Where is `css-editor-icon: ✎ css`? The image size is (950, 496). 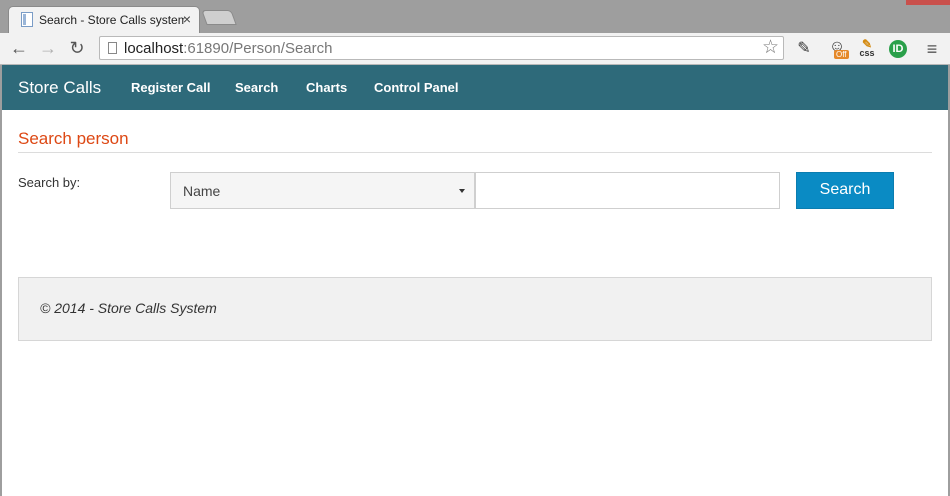
css-editor-icon: ✎ css is located at coordinates (867, 49).